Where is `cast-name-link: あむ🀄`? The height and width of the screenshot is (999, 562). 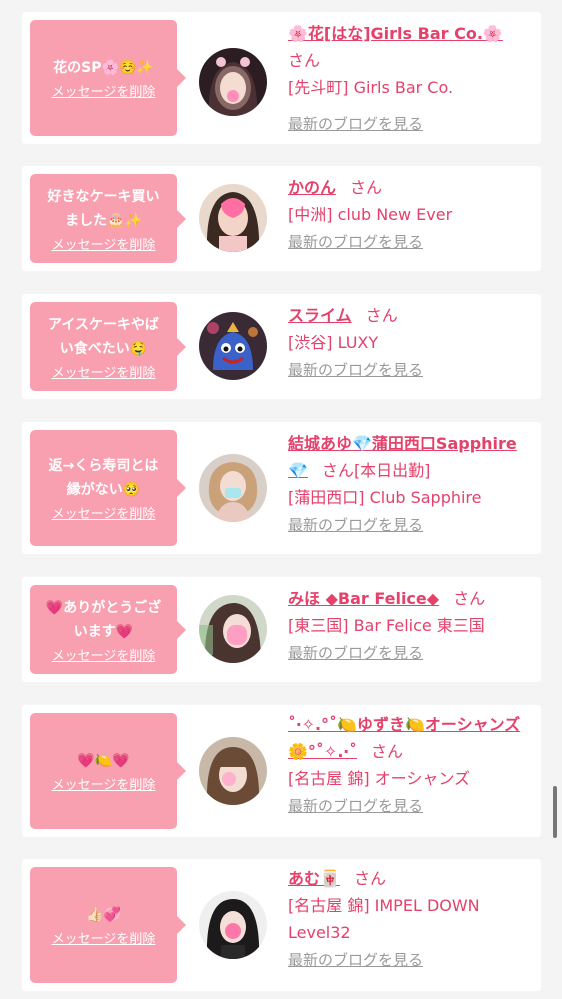
cast-name-link: あむ🀄 is located at coordinates (314, 878).